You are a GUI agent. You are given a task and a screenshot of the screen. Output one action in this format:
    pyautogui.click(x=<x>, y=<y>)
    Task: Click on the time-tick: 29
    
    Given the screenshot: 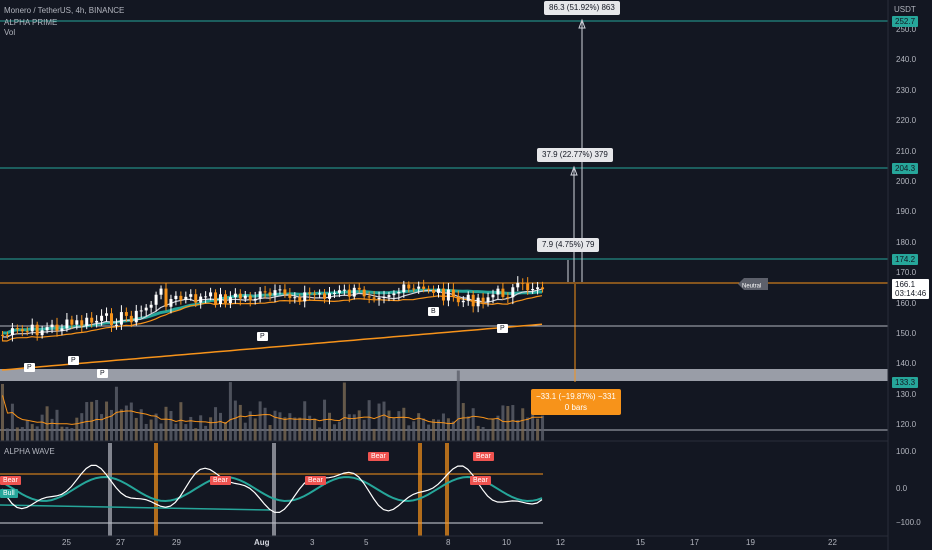 What is the action you would take?
    pyautogui.click(x=176, y=542)
    